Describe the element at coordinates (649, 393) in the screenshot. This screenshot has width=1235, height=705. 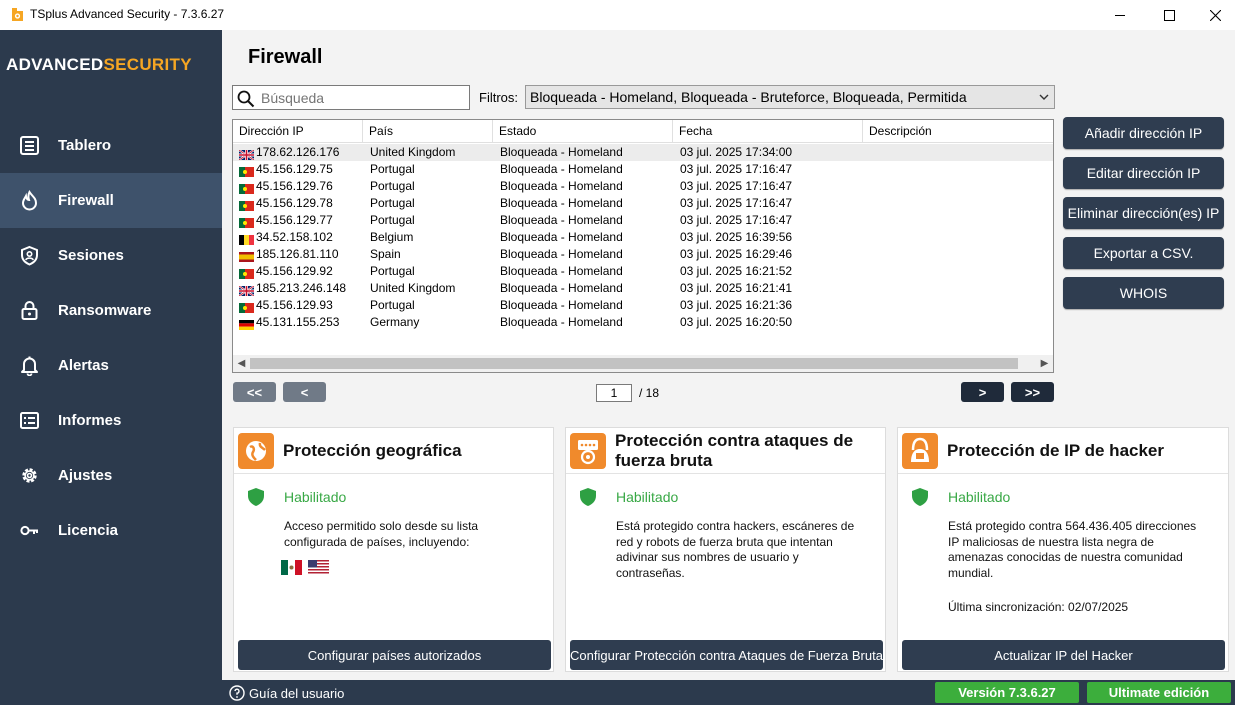
I see `page-total: / 18` at that location.